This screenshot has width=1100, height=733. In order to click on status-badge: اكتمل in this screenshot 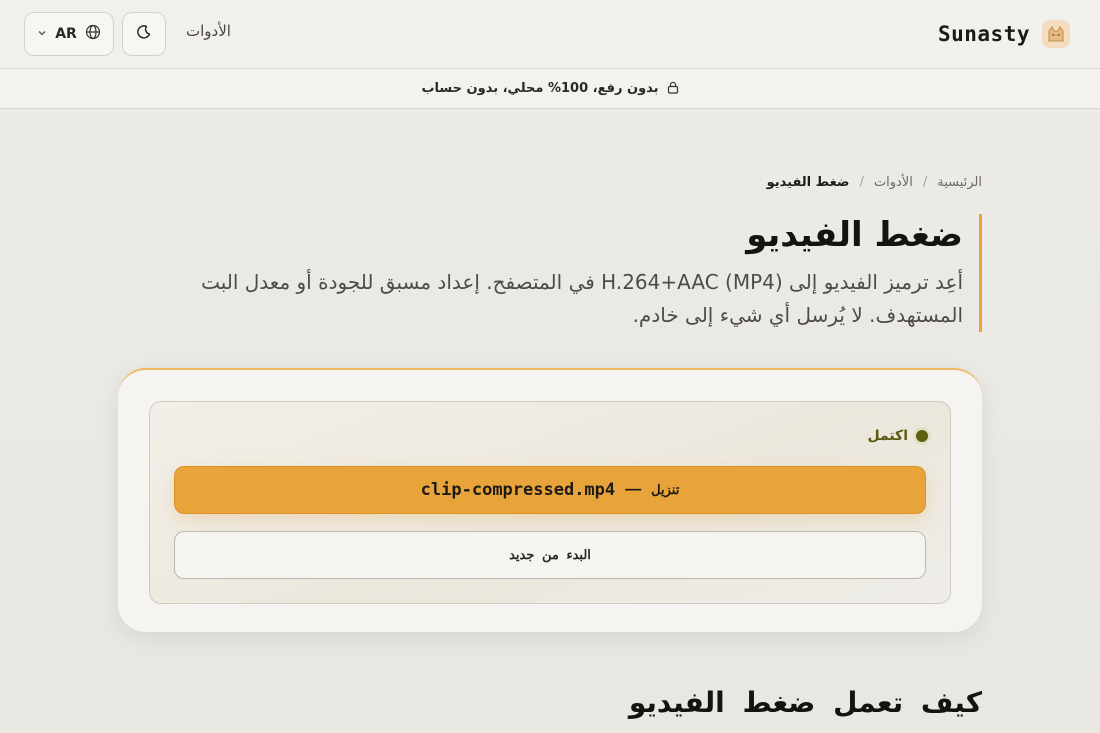, I will do `click(897, 436)`.